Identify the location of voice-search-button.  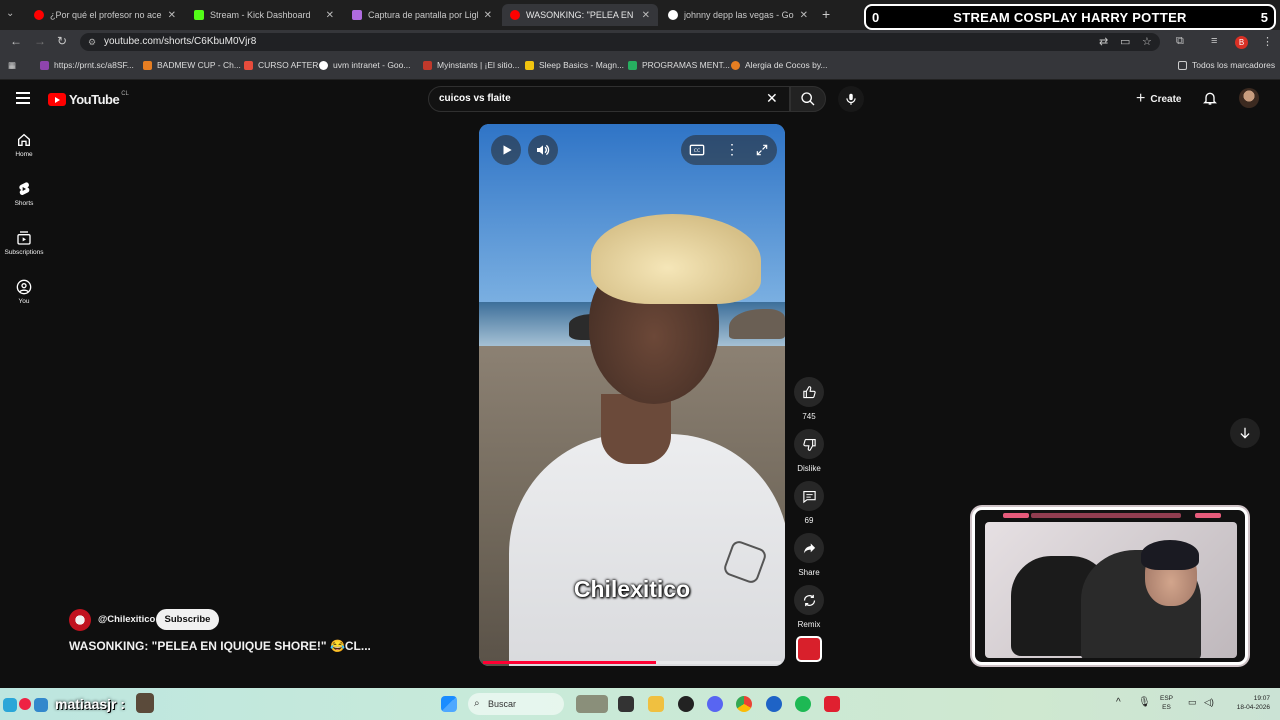
(851, 99).